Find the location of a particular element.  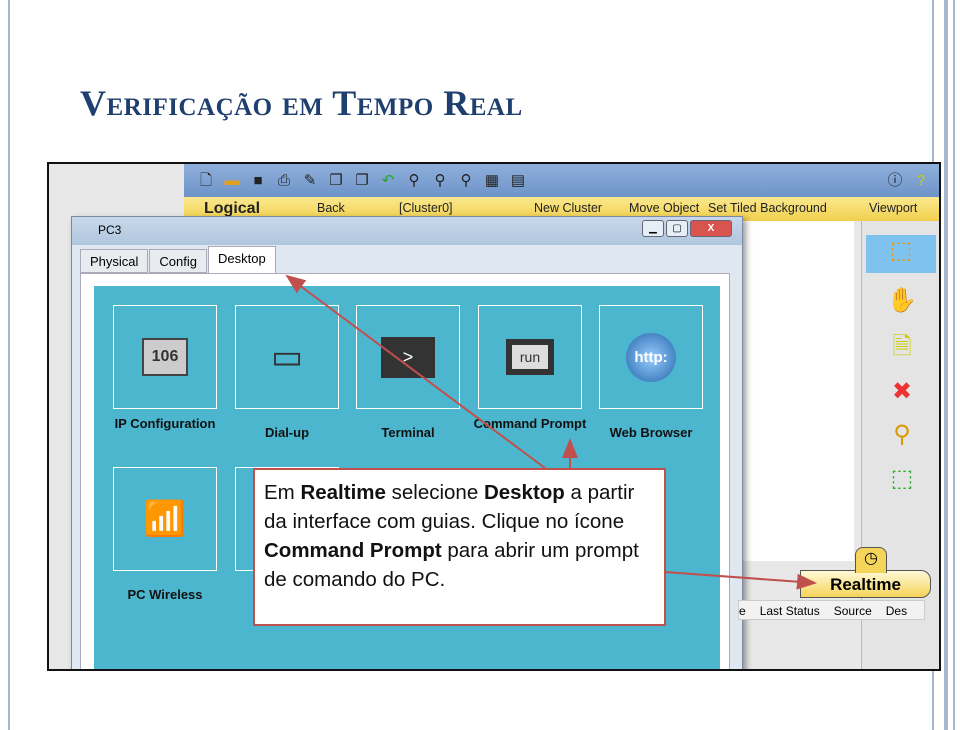

arrow-to-desktop-tab is located at coordinates (415, 371).